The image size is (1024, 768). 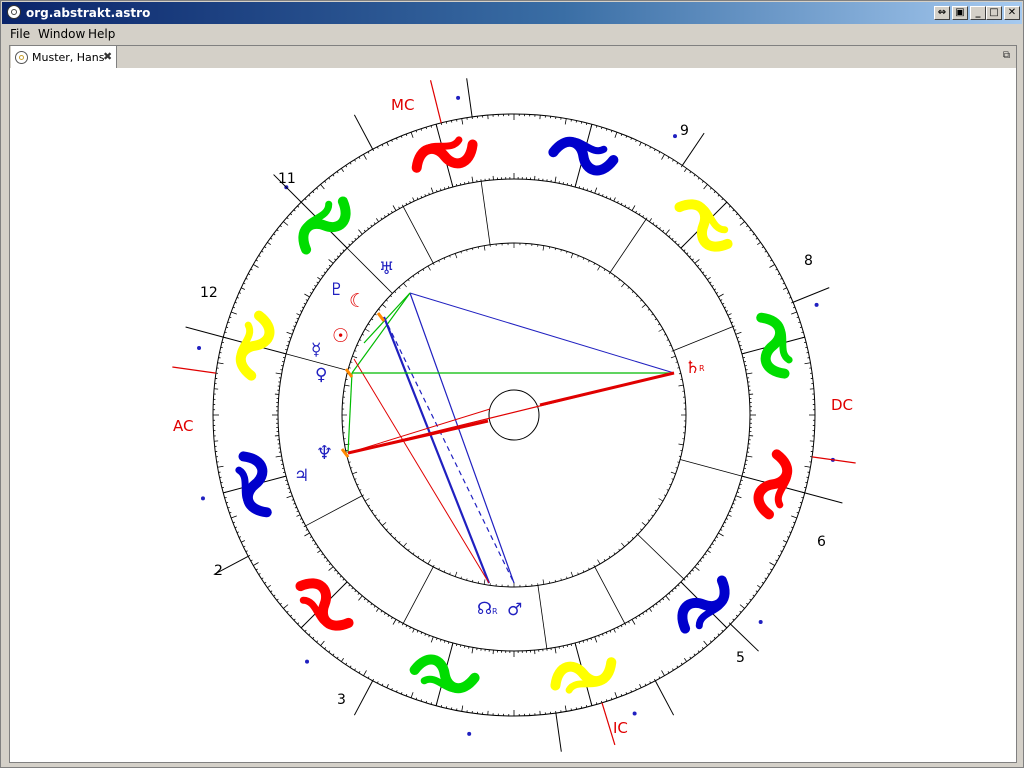 What do you see at coordinates (960, 13) in the screenshot?
I see `restore-icon-button: ▣` at bounding box center [960, 13].